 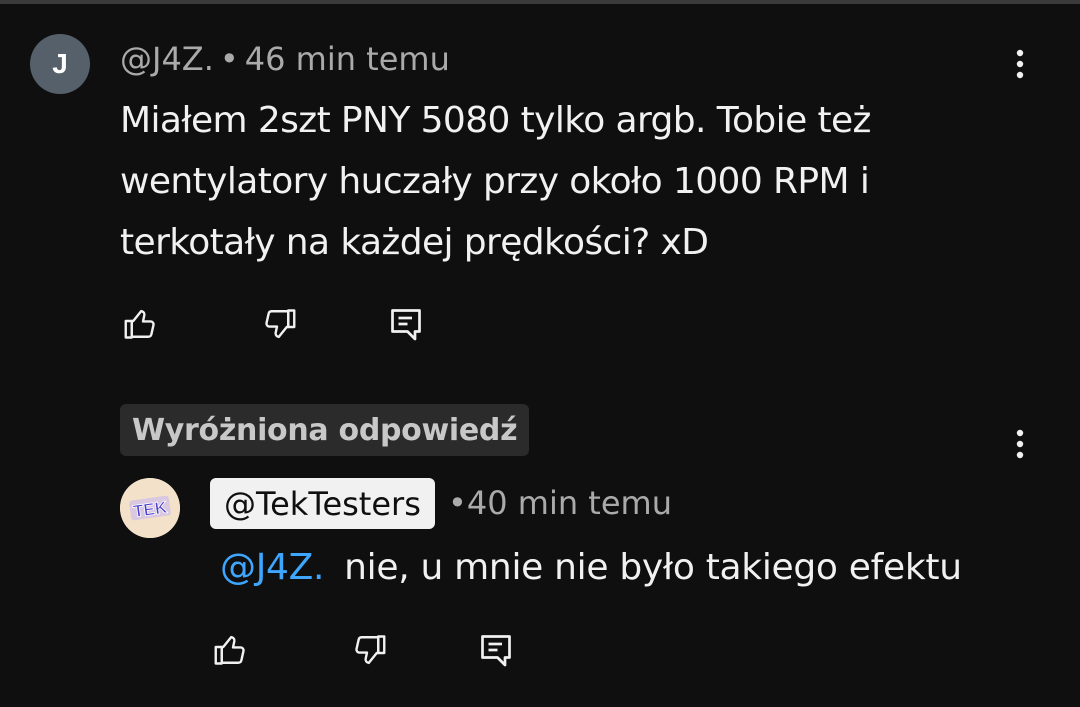 I want to click on reply-meta: •40 min temu, so click(x=560, y=503).